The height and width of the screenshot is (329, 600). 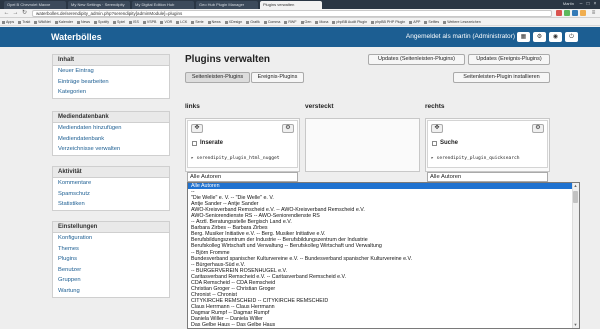 What do you see at coordinates (42, 21) in the screenshot?
I see `bookmark-item: WikiNet` at bounding box center [42, 21].